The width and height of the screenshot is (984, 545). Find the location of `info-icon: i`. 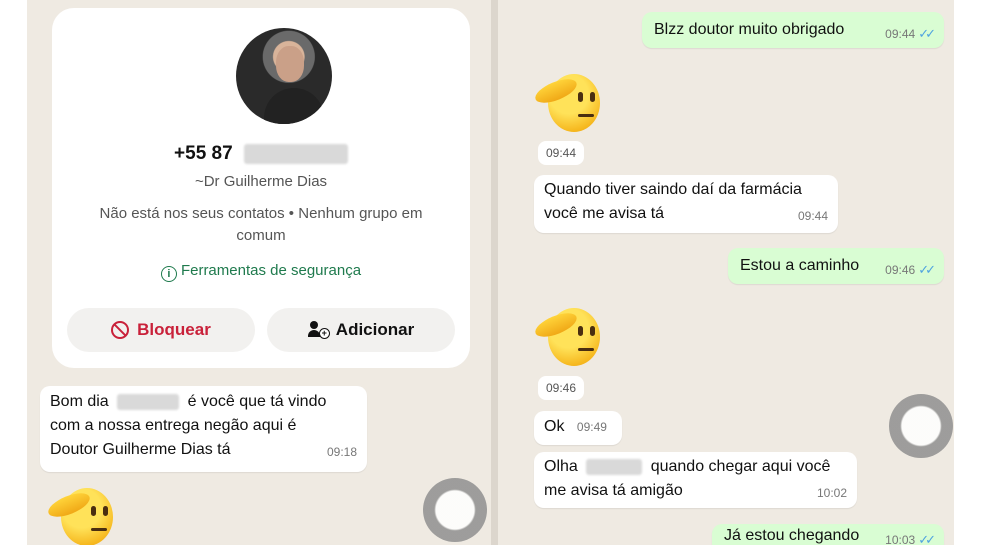

info-icon: i is located at coordinates (168, 274).